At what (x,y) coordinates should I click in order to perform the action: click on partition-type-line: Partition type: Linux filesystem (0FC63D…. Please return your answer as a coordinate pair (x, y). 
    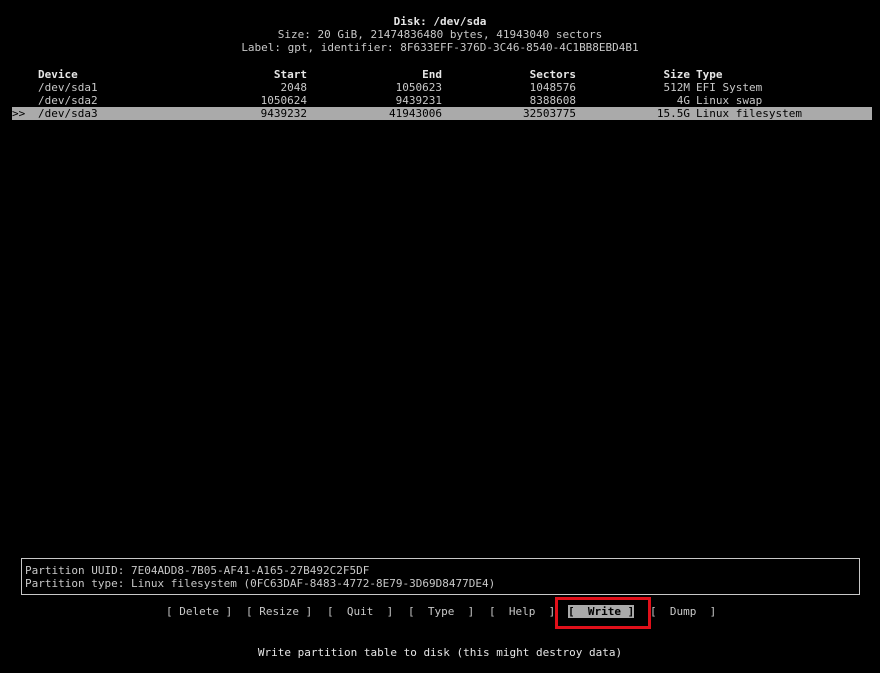
    Looking at the image, I should click on (260, 583).